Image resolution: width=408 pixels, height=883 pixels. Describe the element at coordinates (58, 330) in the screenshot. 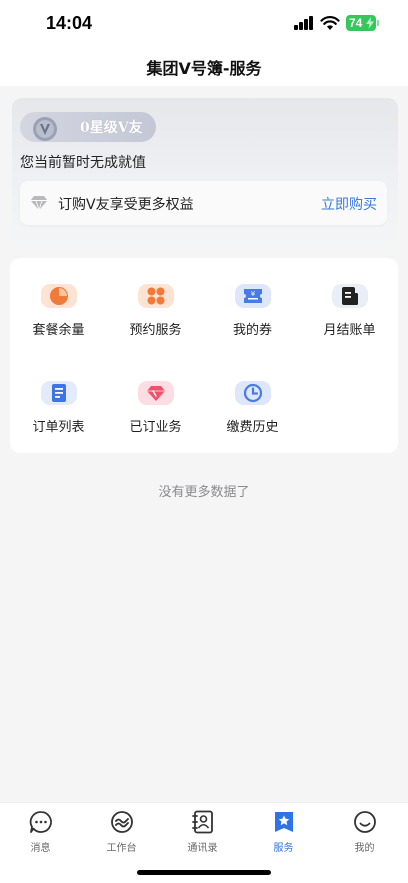

I see `service-label: 套餐余量` at that location.